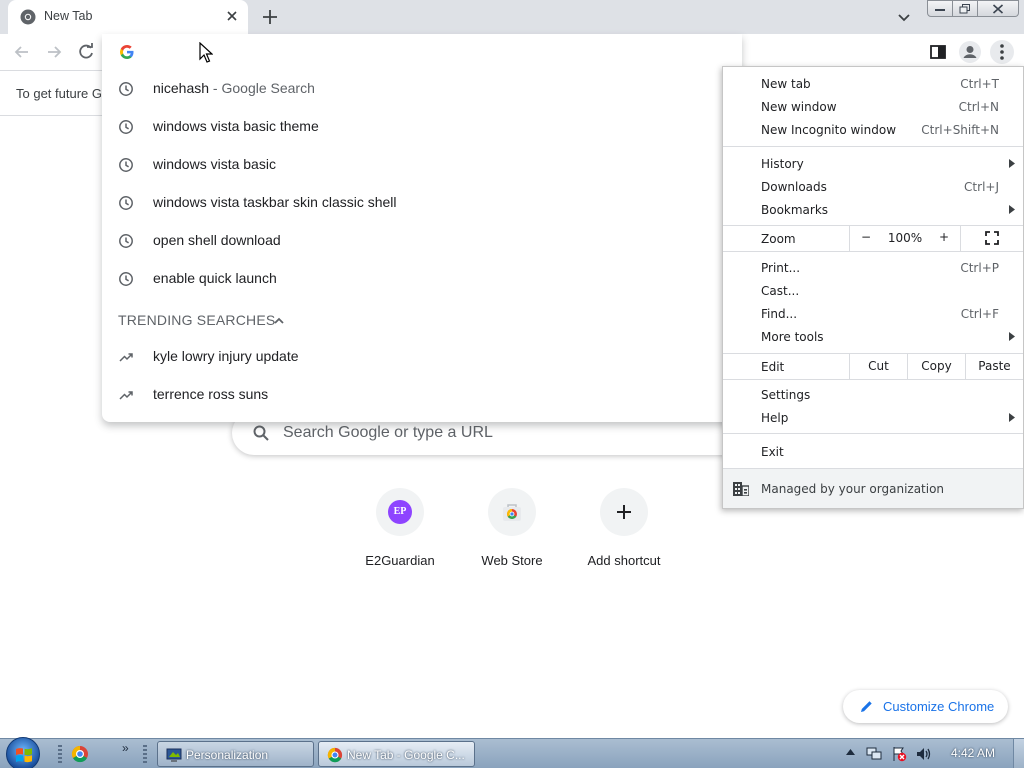 The height and width of the screenshot is (768, 1024). What do you see at coordinates (786, 84) in the screenshot?
I see `menu-item-label: New tab` at bounding box center [786, 84].